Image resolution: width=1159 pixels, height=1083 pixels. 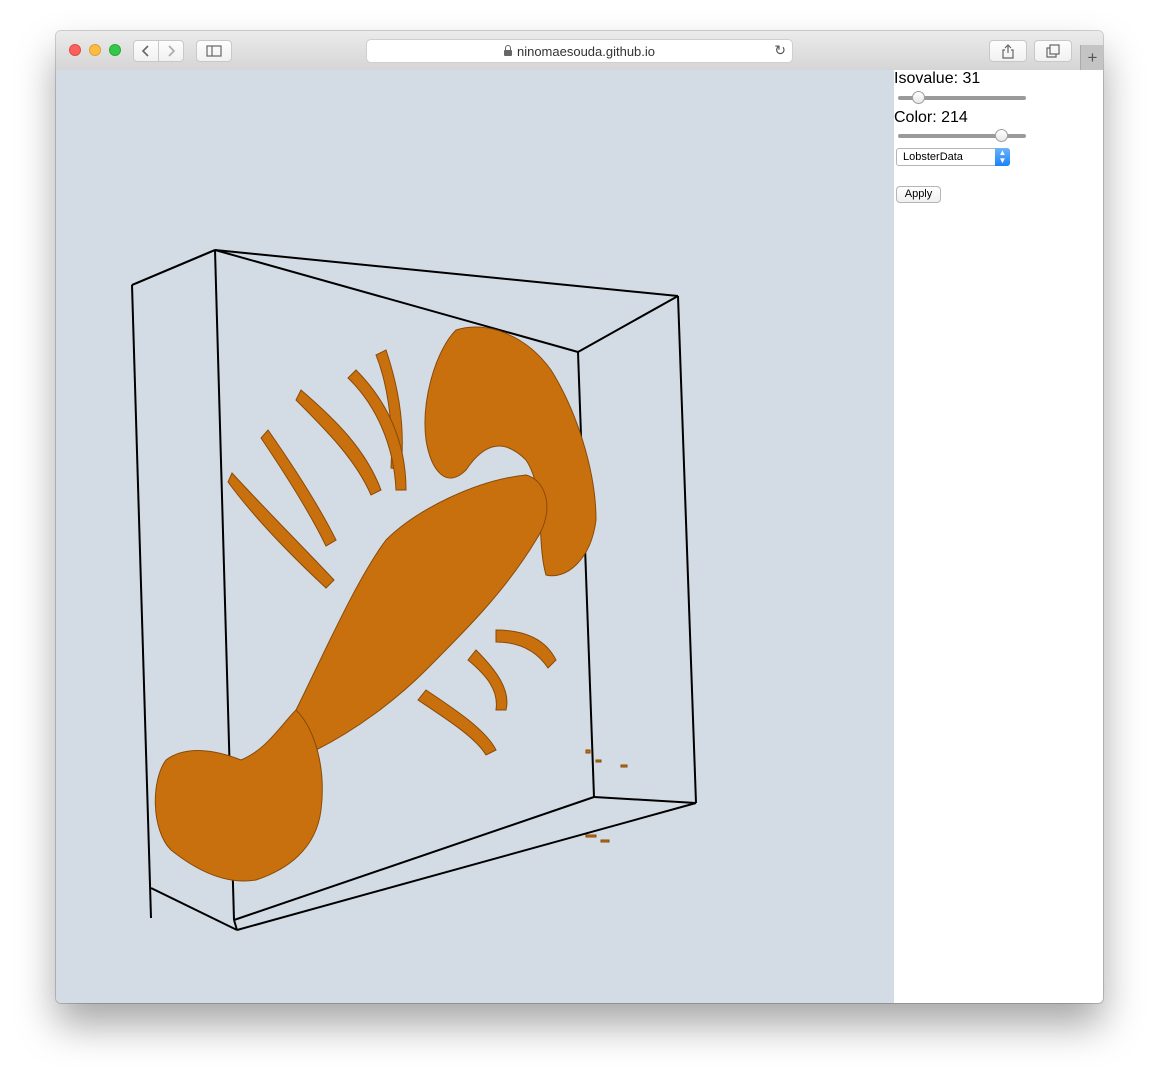 I want to click on color-slider-knob, so click(x=1001, y=135).